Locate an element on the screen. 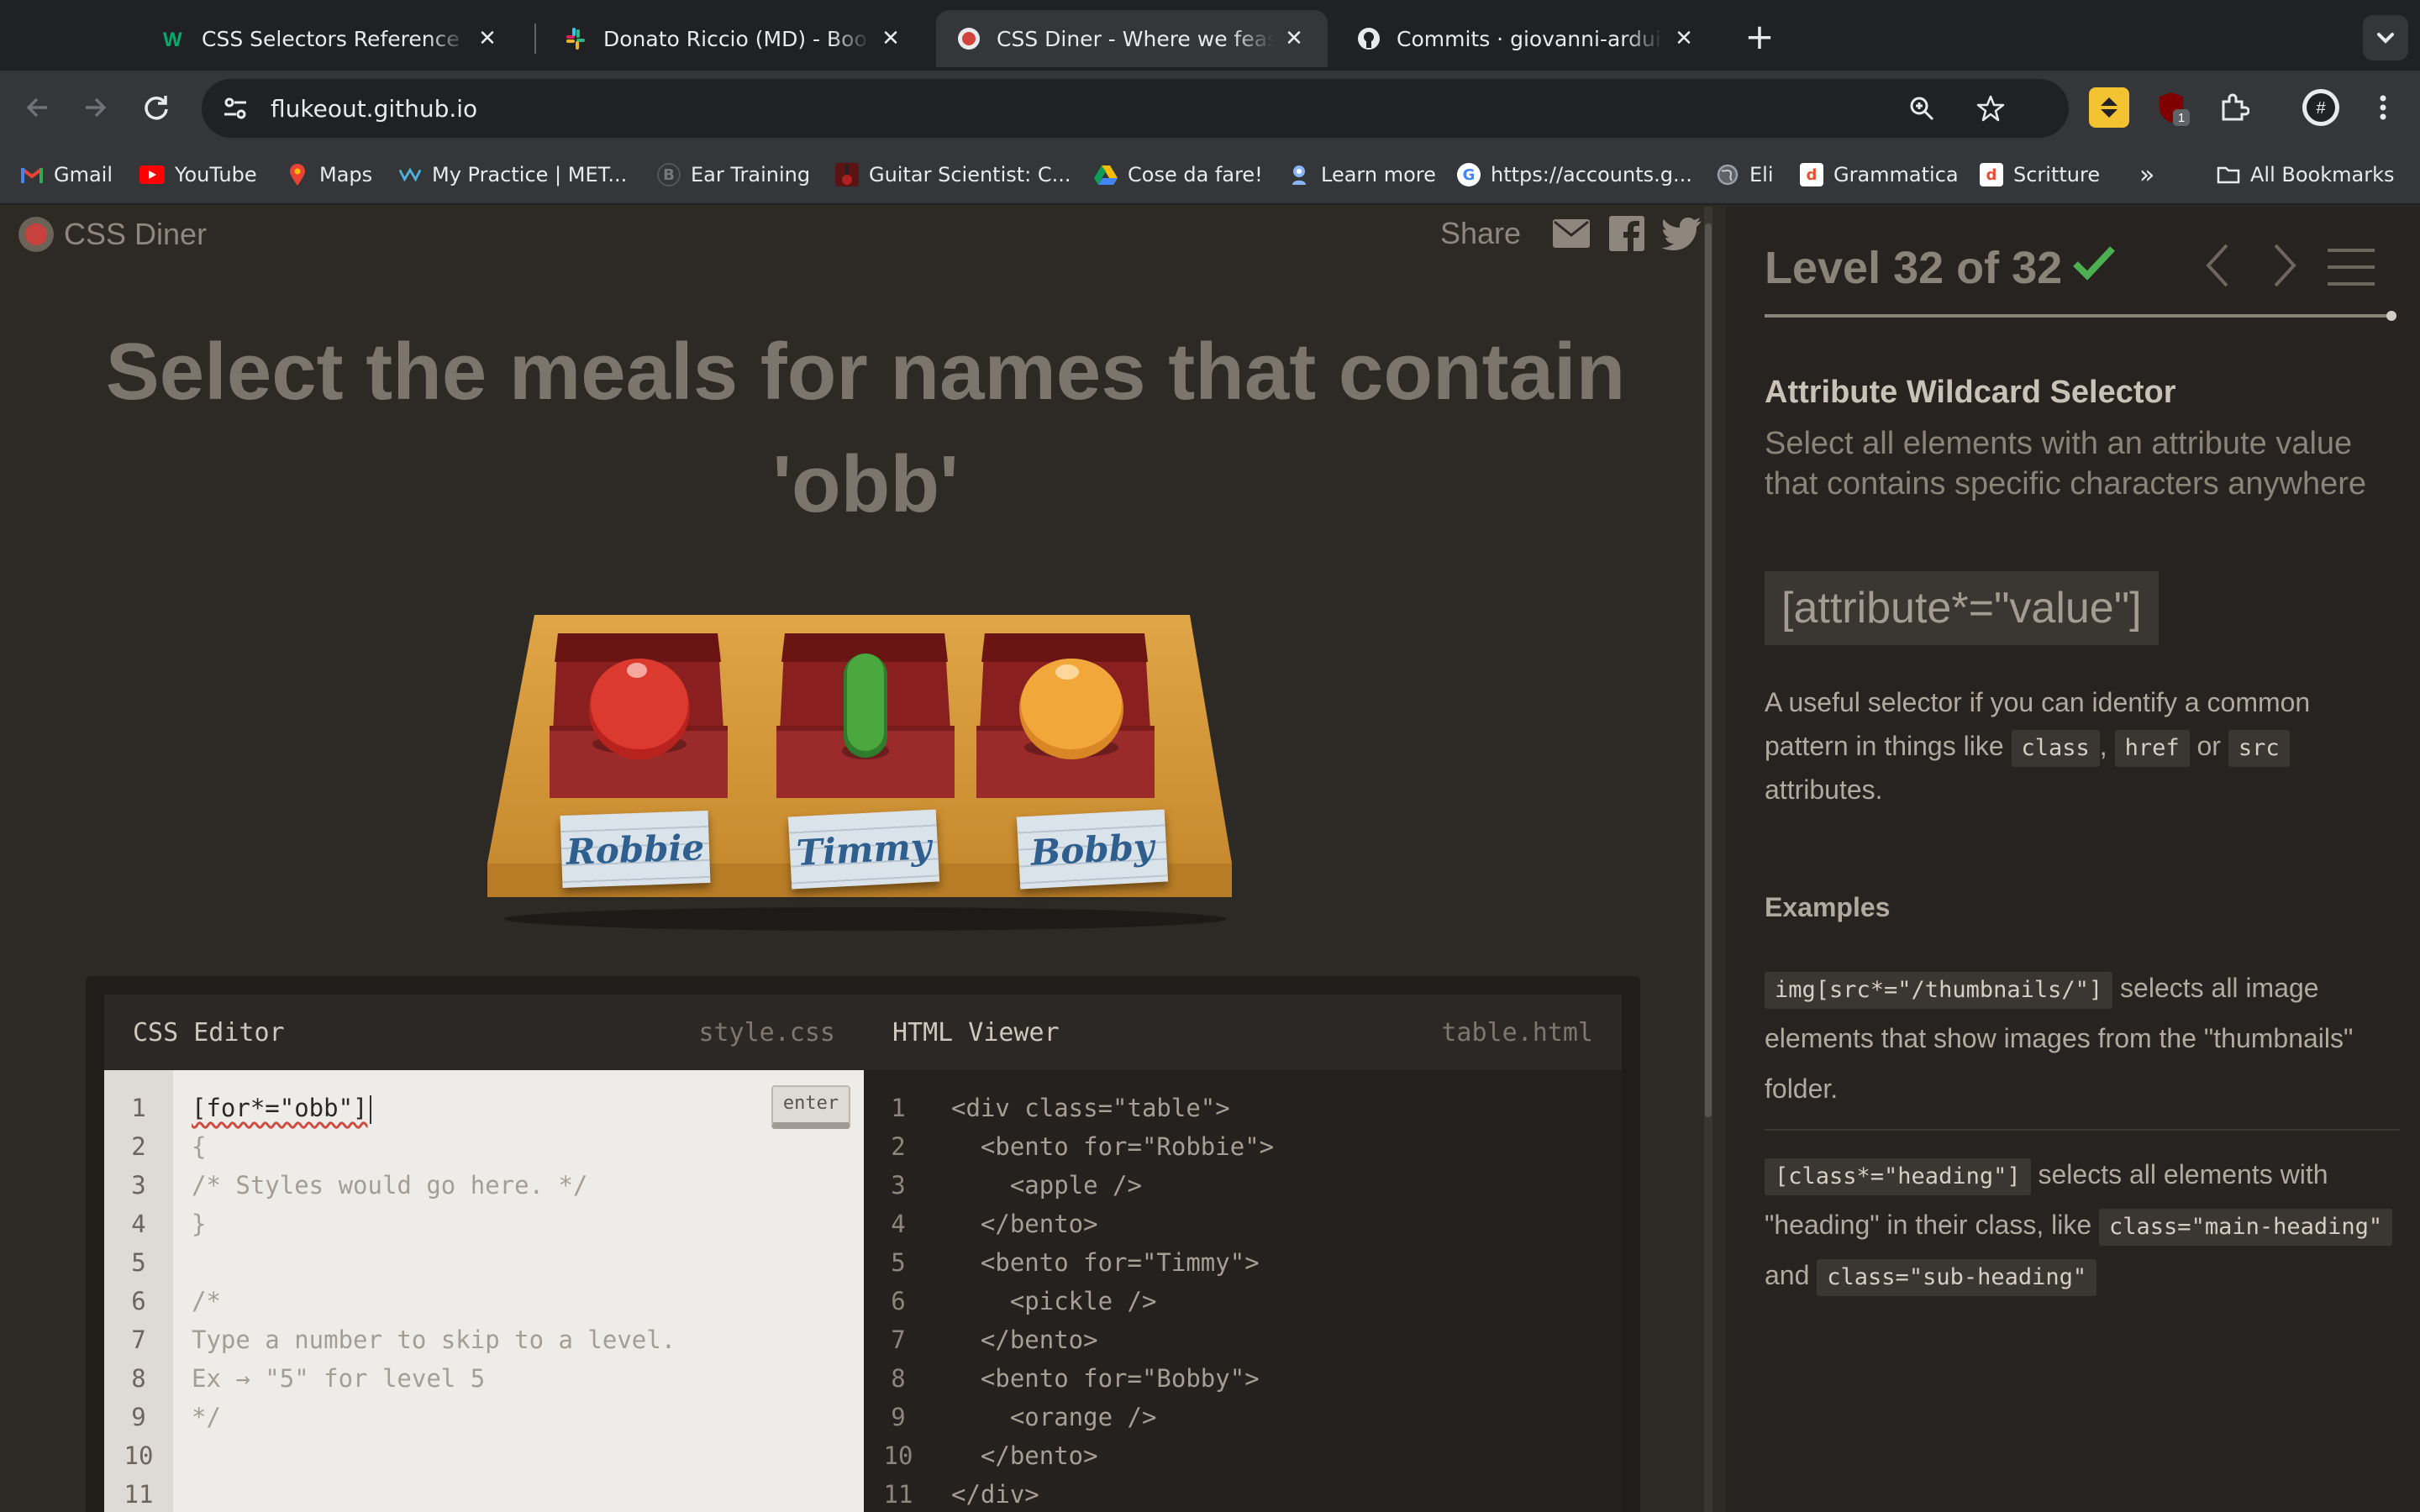  level-menu-button is located at coordinates (2351, 267).